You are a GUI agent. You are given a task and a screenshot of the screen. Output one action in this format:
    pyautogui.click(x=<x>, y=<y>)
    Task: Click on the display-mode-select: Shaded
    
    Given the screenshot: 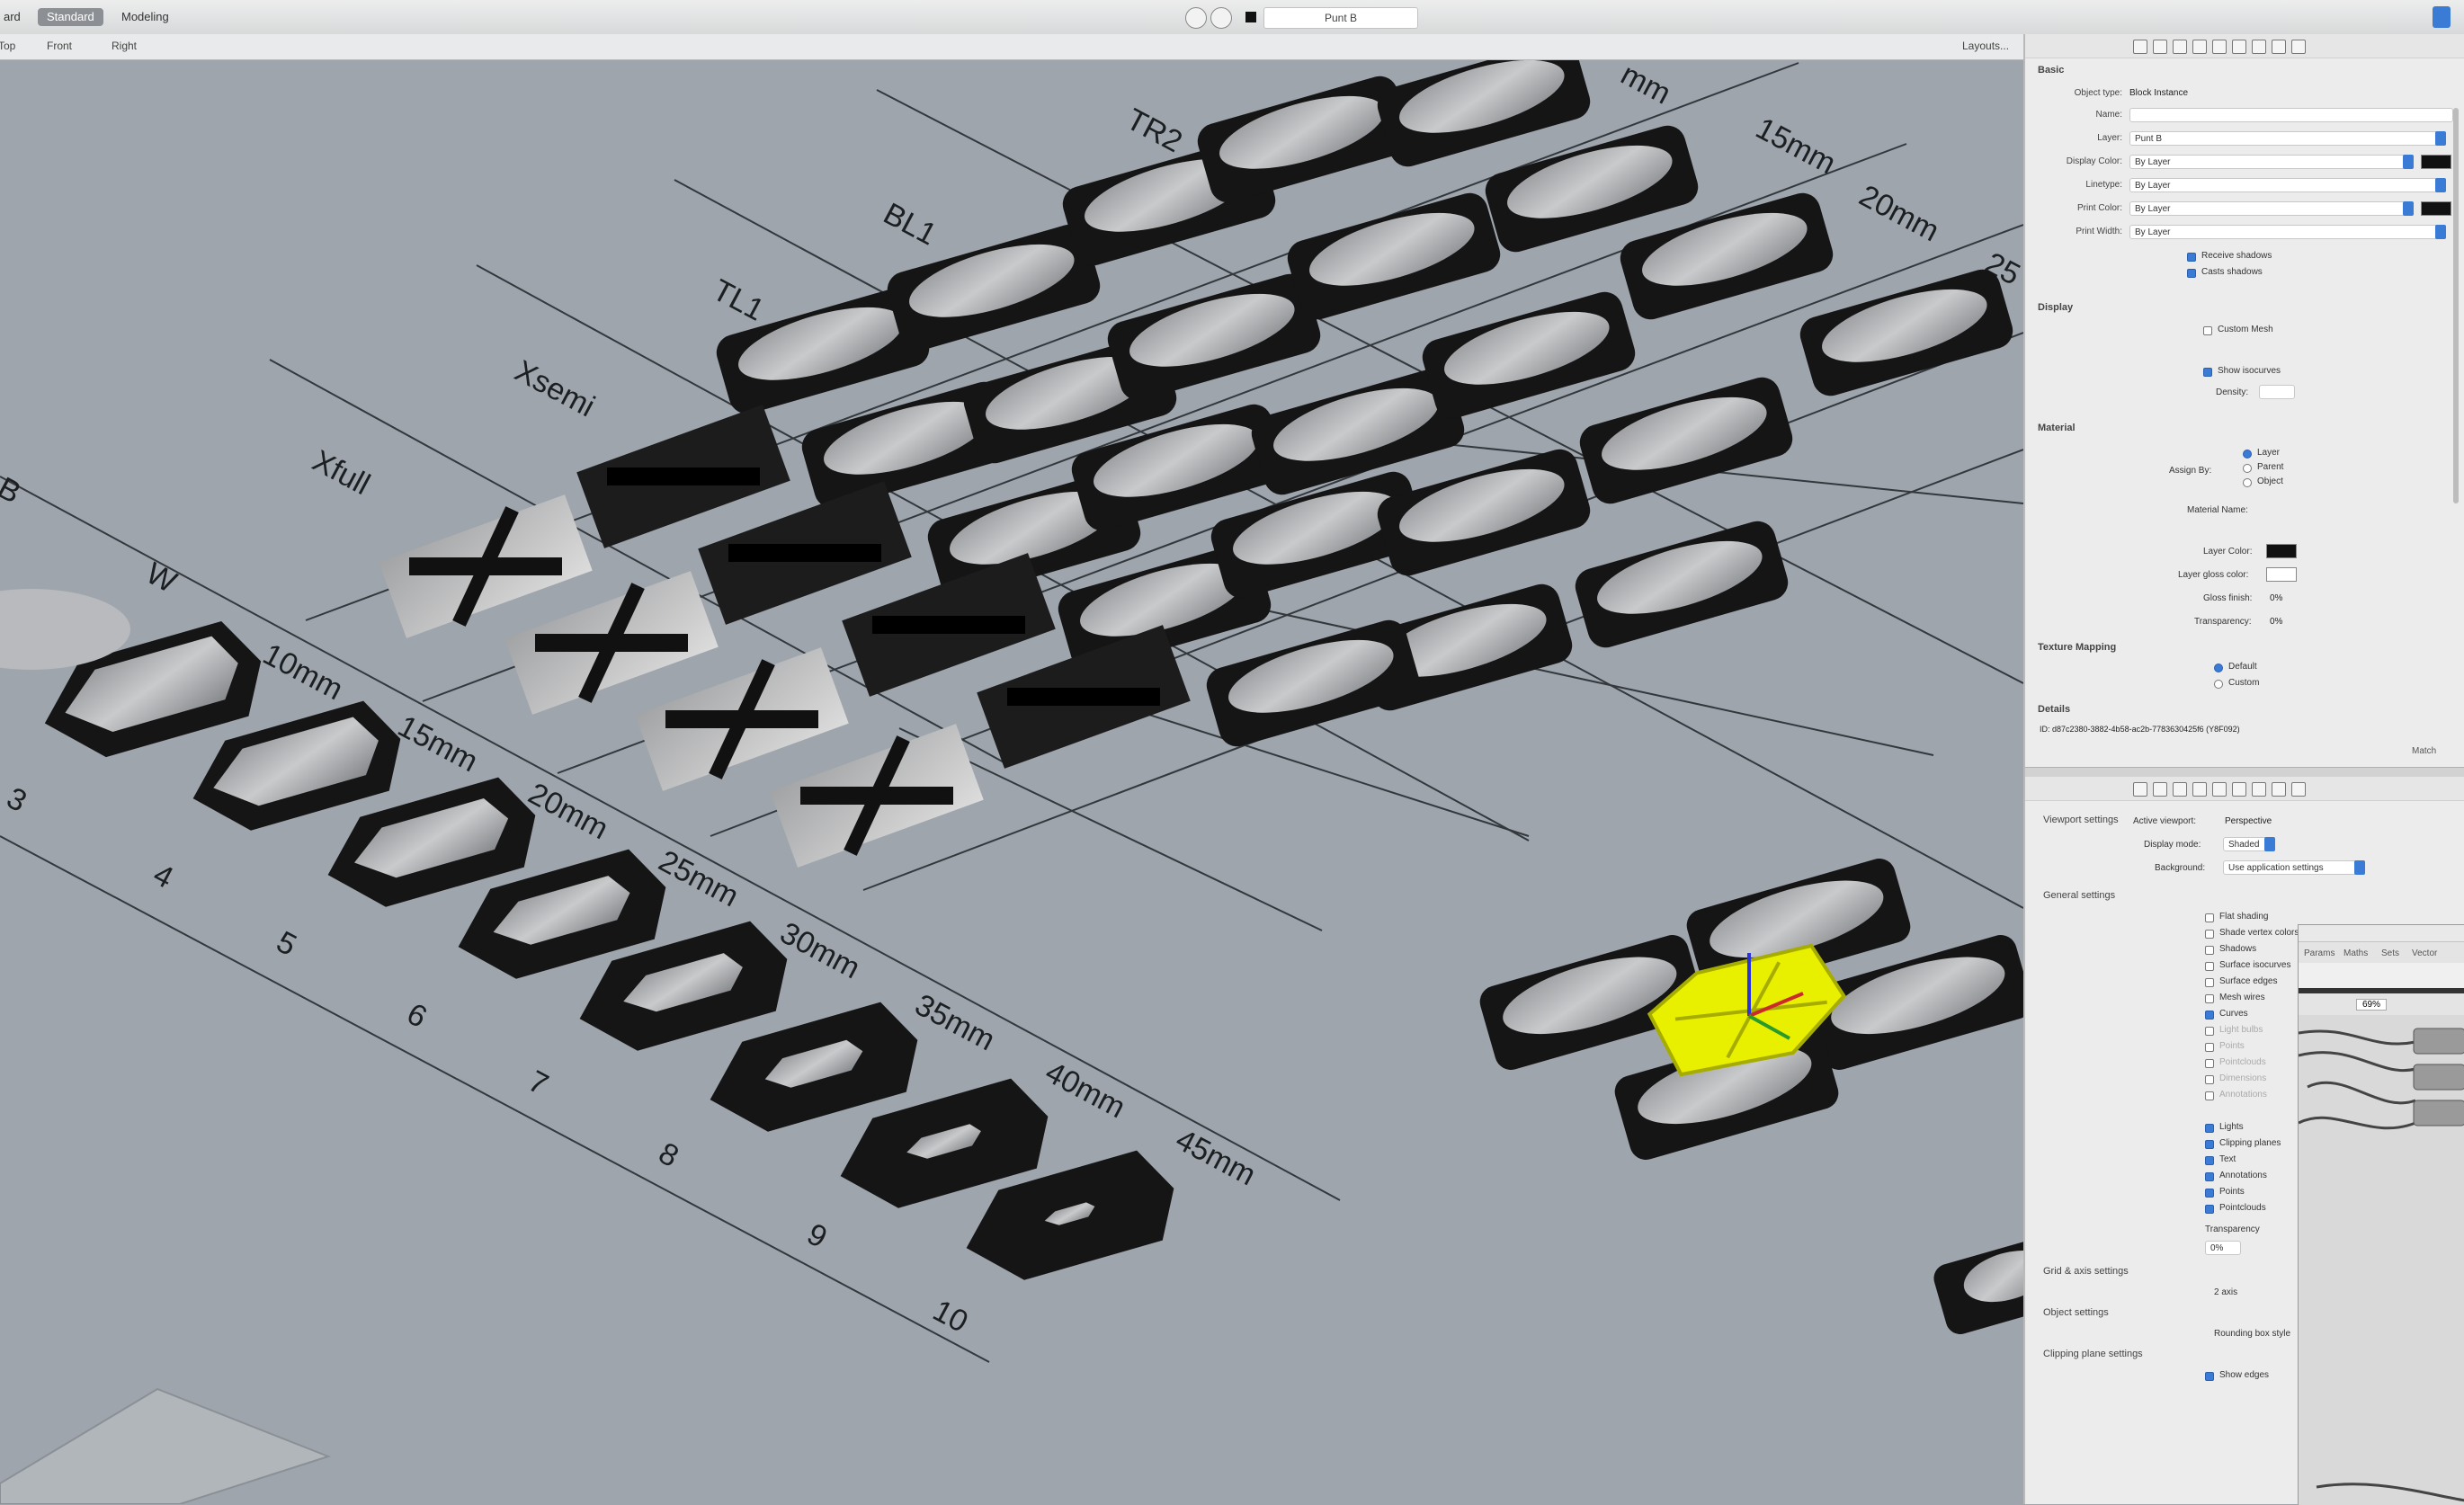 What is the action you would take?
    pyautogui.click(x=2245, y=844)
    